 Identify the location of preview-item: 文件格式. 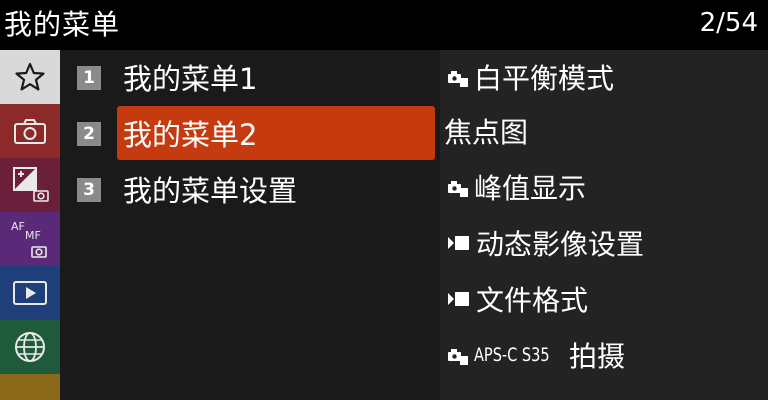
(516, 299).